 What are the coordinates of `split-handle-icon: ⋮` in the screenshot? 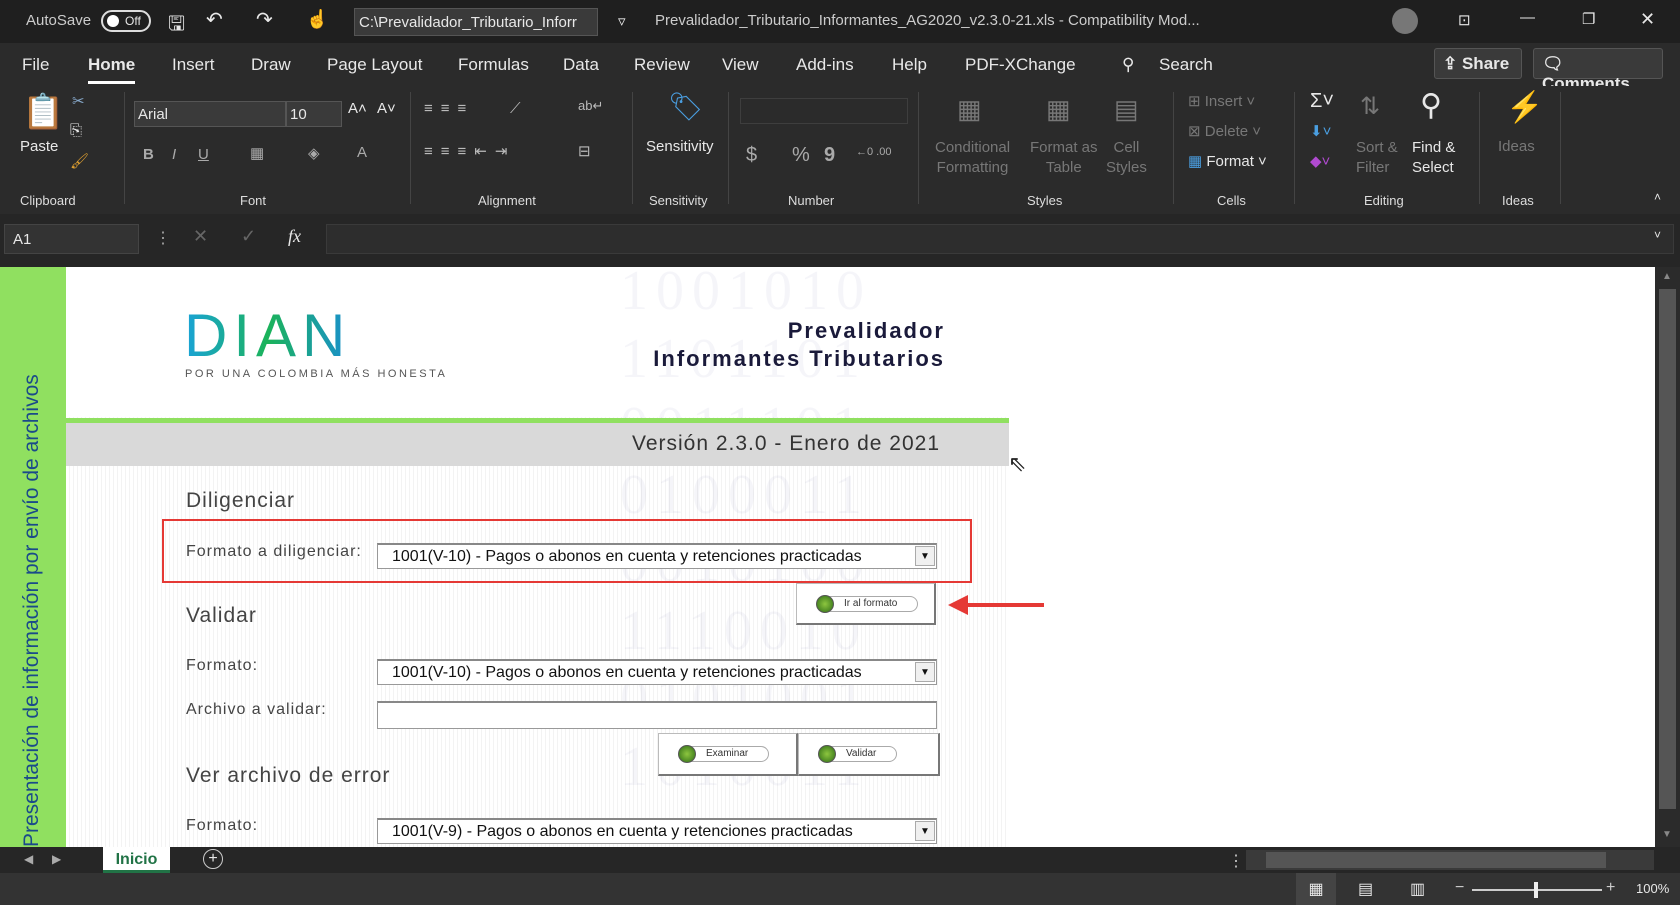 It's located at (1236, 861).